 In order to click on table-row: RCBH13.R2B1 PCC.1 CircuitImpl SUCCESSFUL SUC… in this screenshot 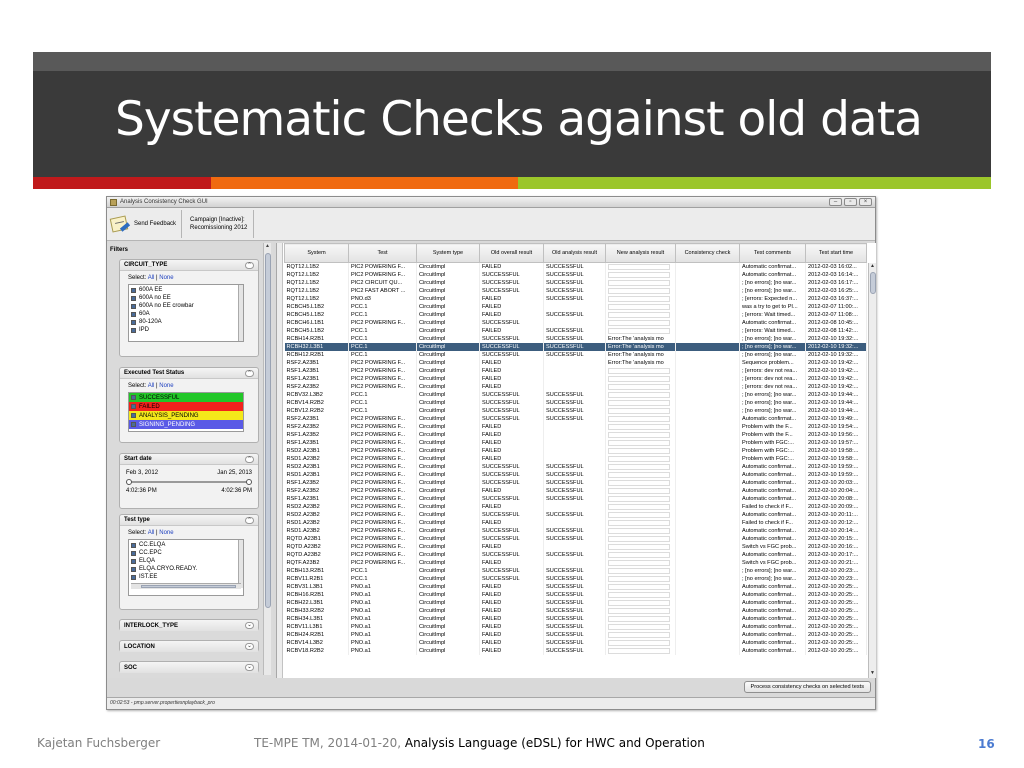, I will do `click(575, 571)`.